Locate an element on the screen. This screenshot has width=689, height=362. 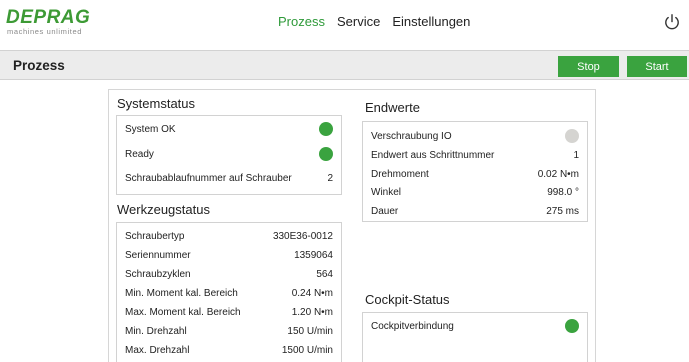
row-label: Max. Moment kal. Bereich is located at coordinates (183, 312).